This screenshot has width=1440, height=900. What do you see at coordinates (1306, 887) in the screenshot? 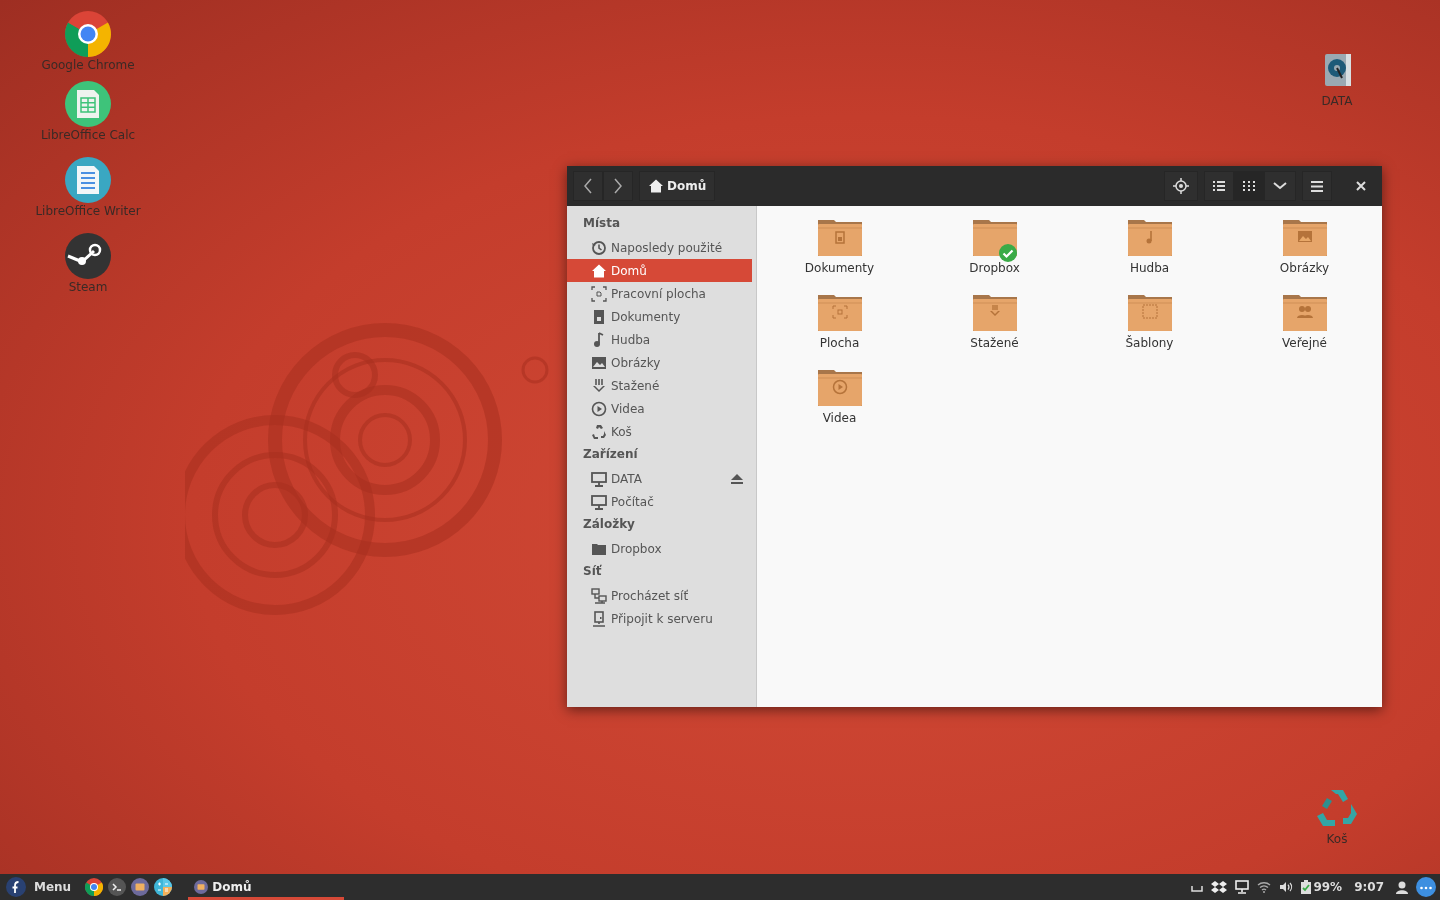
I see `battery-icon` at bounding box center [1306, 887].